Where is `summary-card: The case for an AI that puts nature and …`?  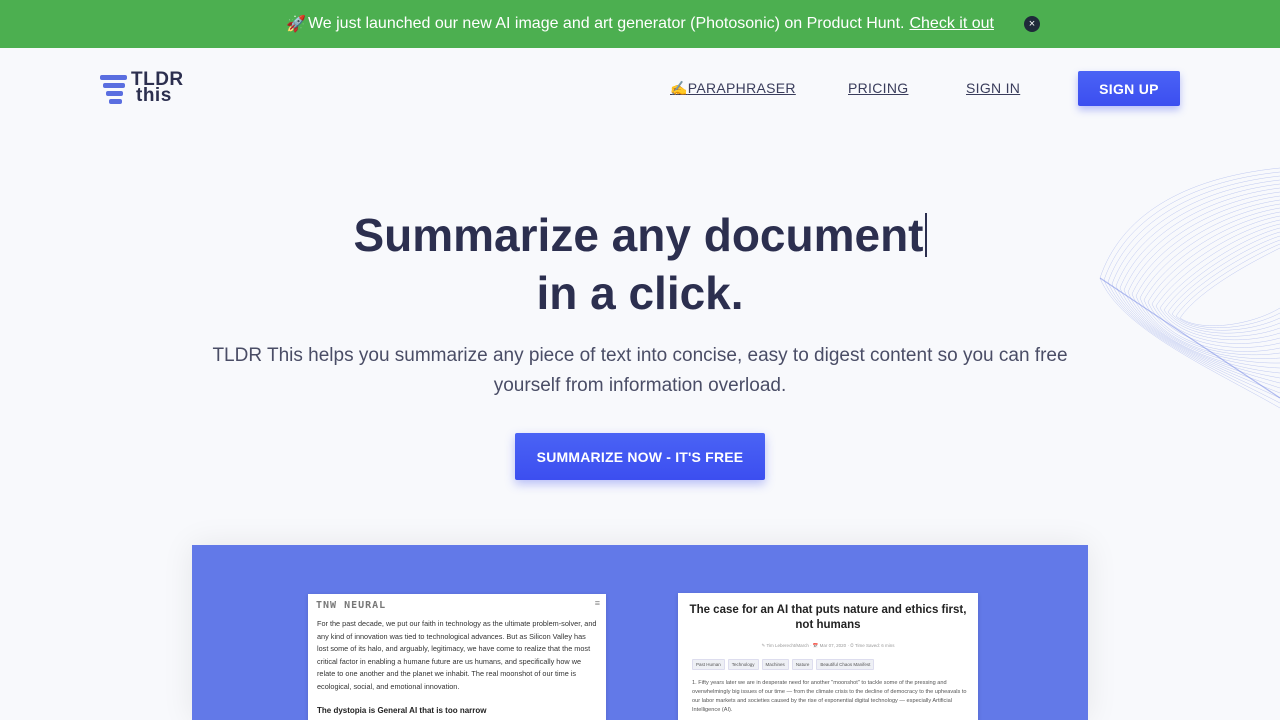
summary-card: The case for an AI that puts nature and … is located at coordinates (828, 656).